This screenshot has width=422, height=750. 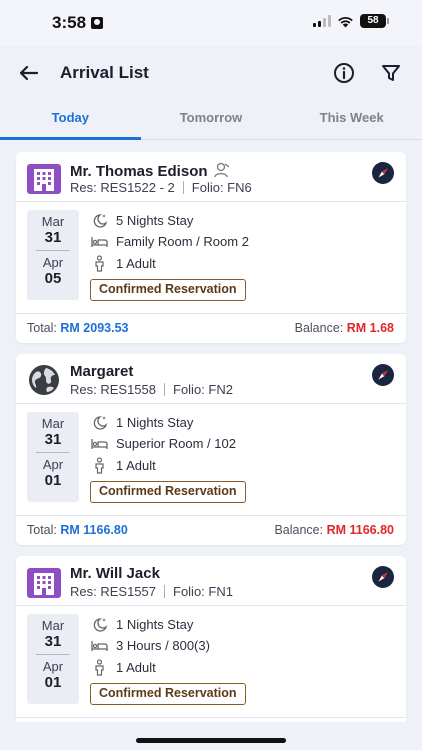 I want to click on reservation-numbers: Res: RES1558 Folio: FN2, so click(x=151, y=389).